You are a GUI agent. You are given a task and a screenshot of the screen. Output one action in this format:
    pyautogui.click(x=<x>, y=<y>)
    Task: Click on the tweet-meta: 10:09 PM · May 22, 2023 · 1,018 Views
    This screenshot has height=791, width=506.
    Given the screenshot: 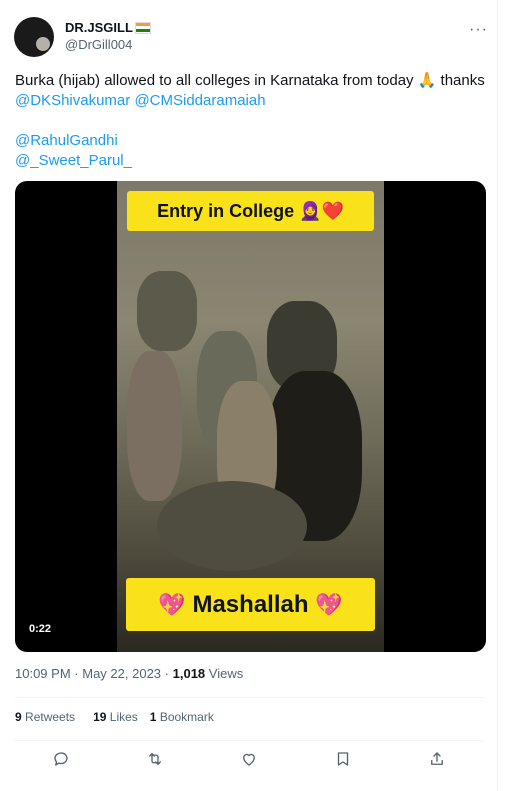 What is the action you would take?
    pyautogui.click(x=129, y=673)
    